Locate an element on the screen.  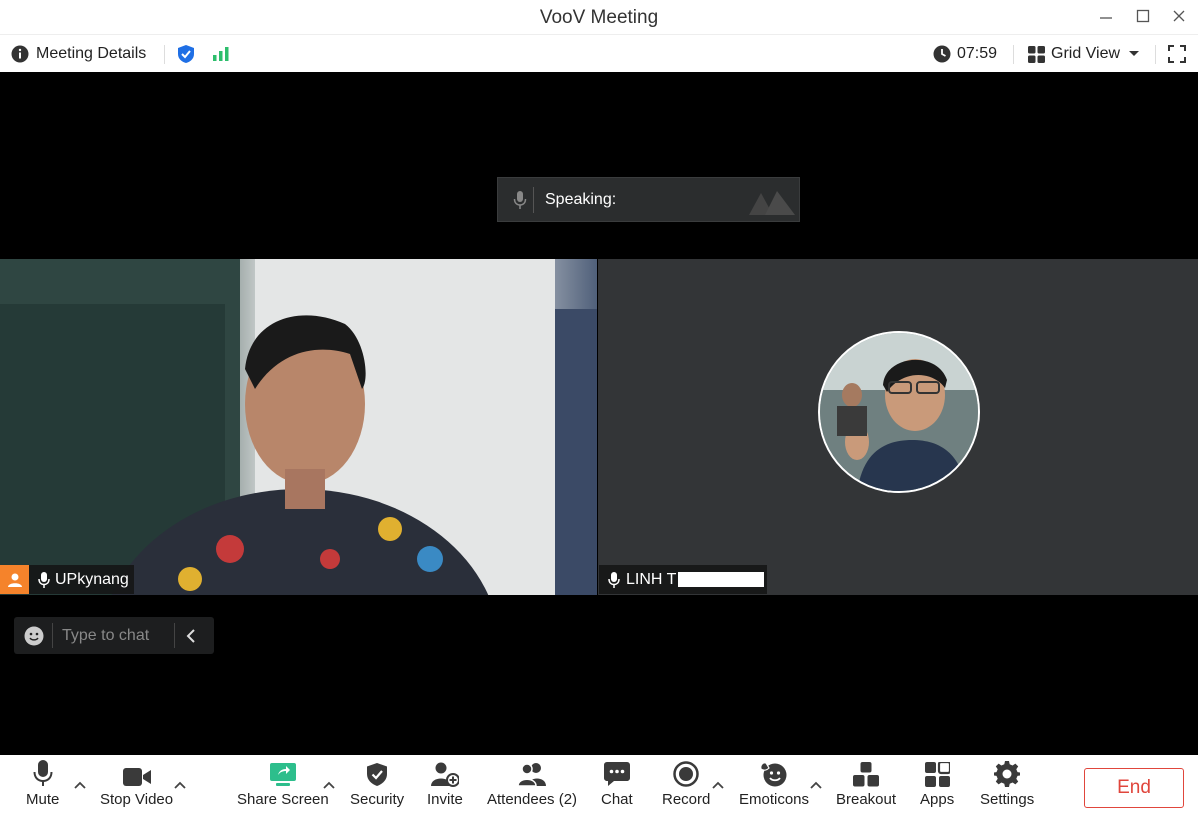
record-icon is located at coordinates (686, 774).